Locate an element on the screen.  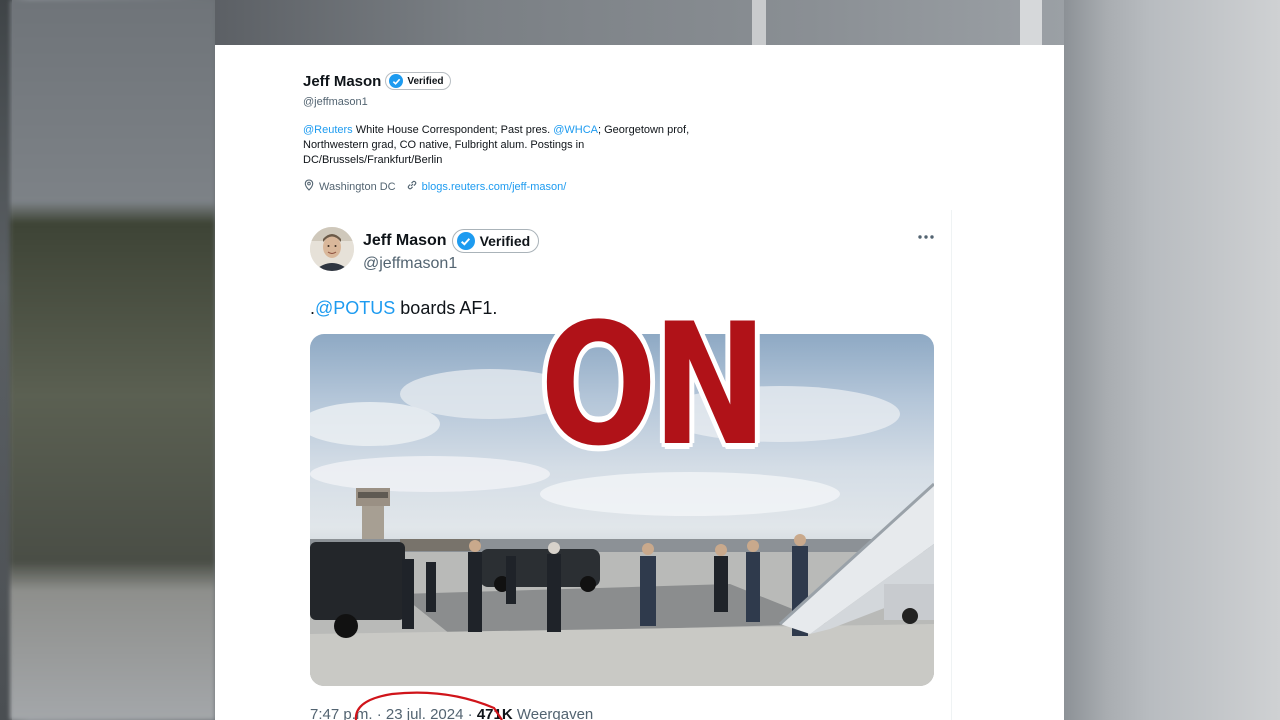
location-text: Washington DC is located at coordinates (357, 186).